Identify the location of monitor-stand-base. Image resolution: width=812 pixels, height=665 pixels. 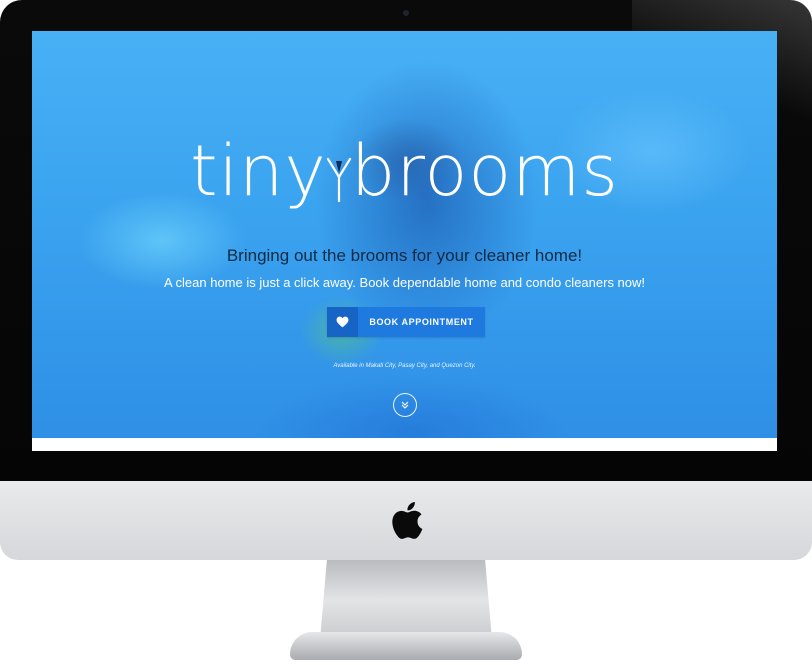
(406, 646).